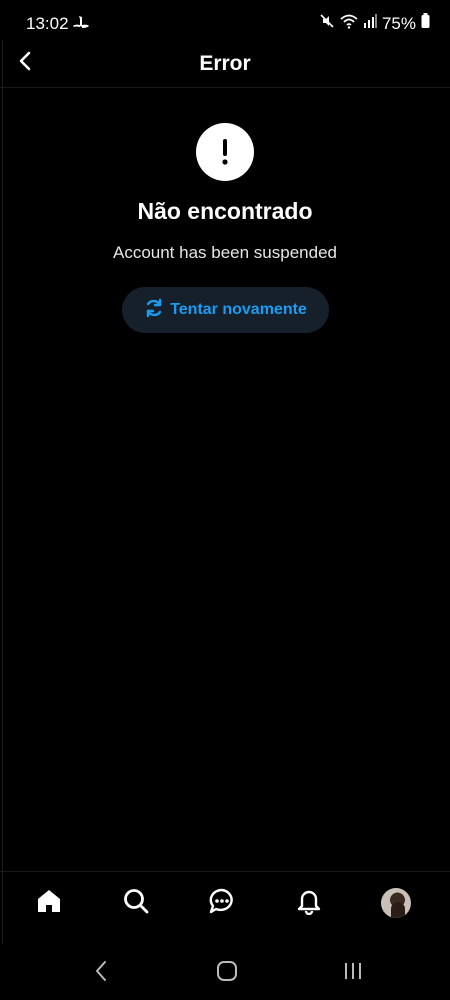 Image resolution: width=450 pixels, height=1000 pixels. I want to click on error-title: Não encontrado, so click(225, 211).